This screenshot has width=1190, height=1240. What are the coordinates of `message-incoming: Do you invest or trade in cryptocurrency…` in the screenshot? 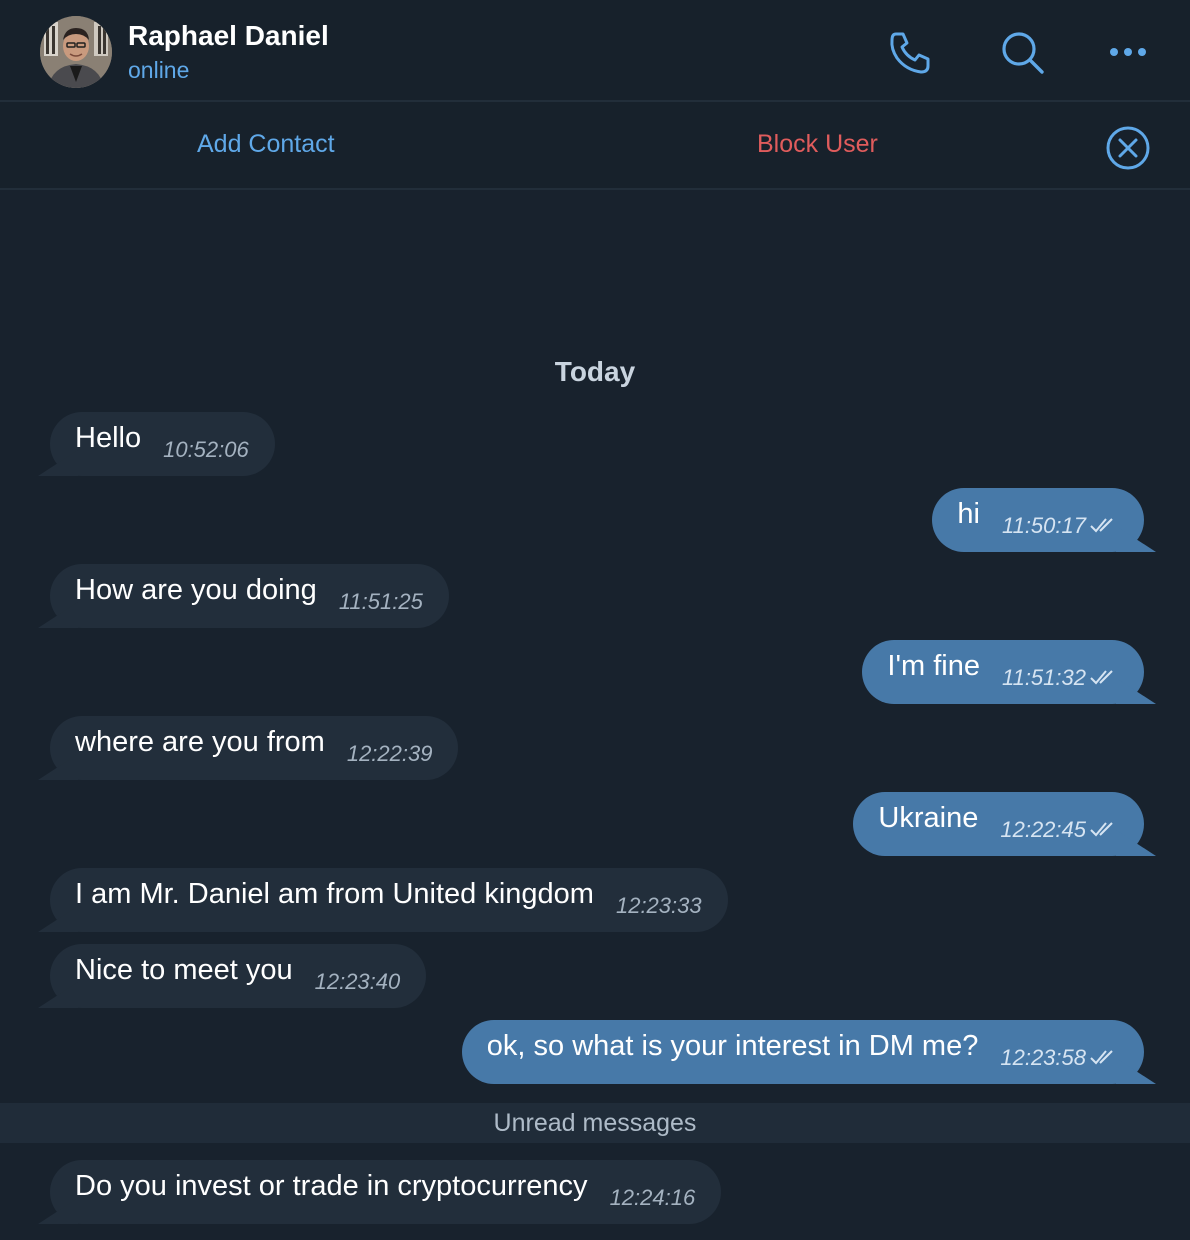 It's located at (386, 1192).